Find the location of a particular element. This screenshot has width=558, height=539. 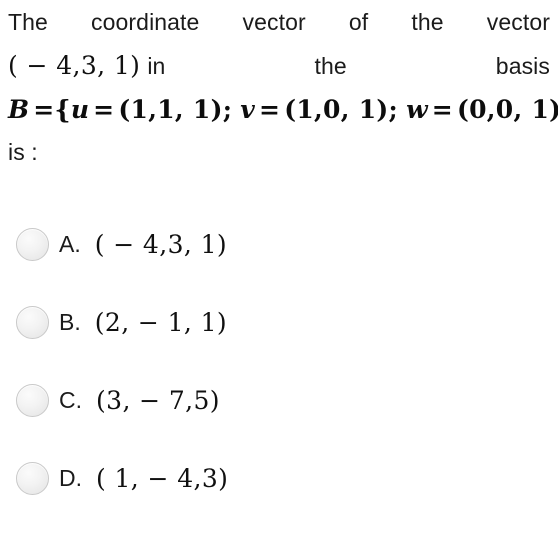

basis-name: B is located at coordinates (19, 109).